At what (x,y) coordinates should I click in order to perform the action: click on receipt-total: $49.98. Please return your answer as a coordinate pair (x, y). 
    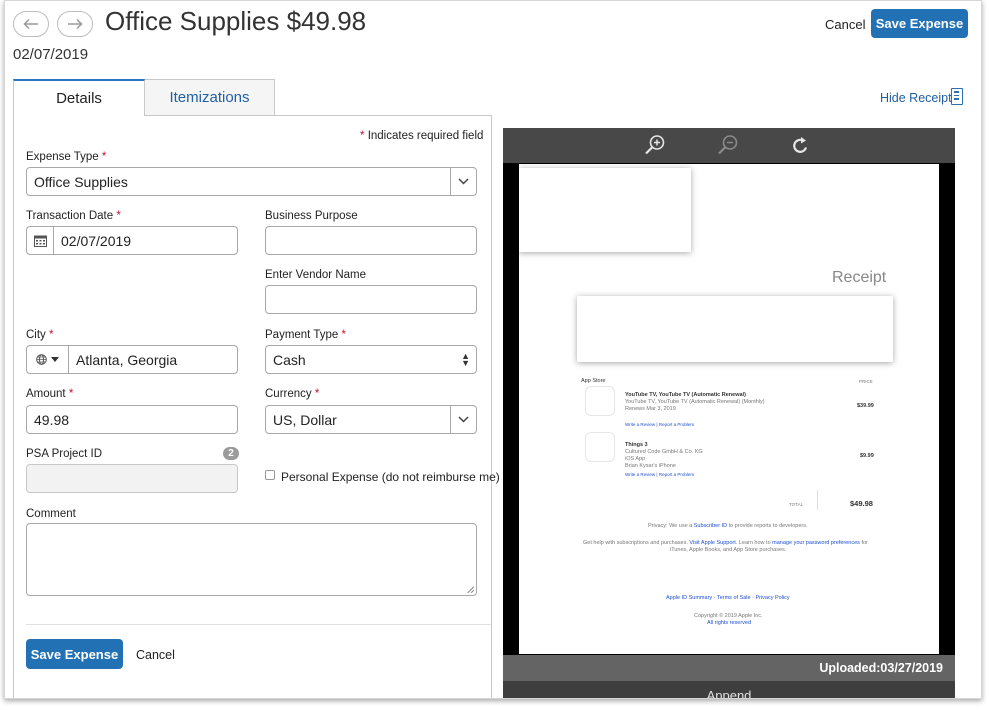
    Looking at the image, I should click on (861, 503).